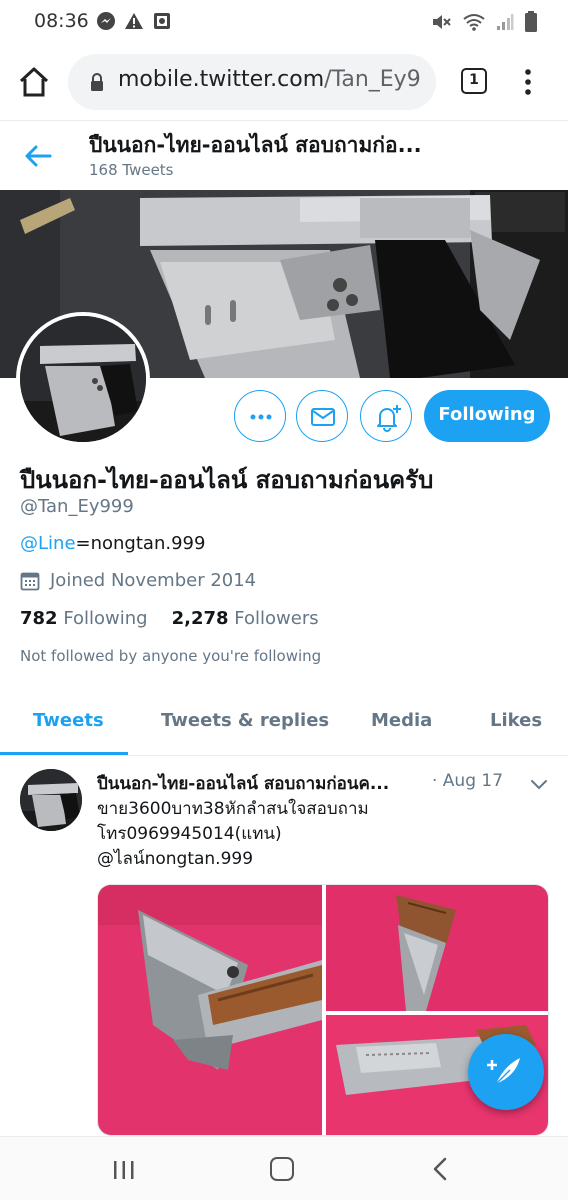 Image resolution: width=568 pixels, height=1200 pixels. I want to click on envelope-icon, so click(323, 417).